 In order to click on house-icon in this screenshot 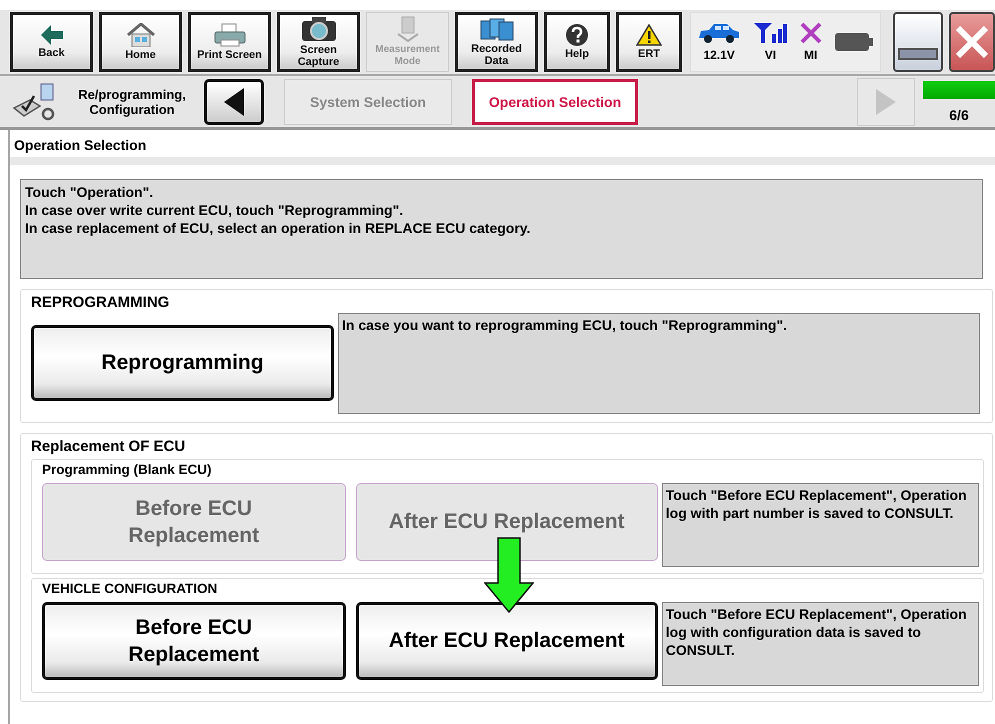, I will do `click(141, 35)`.